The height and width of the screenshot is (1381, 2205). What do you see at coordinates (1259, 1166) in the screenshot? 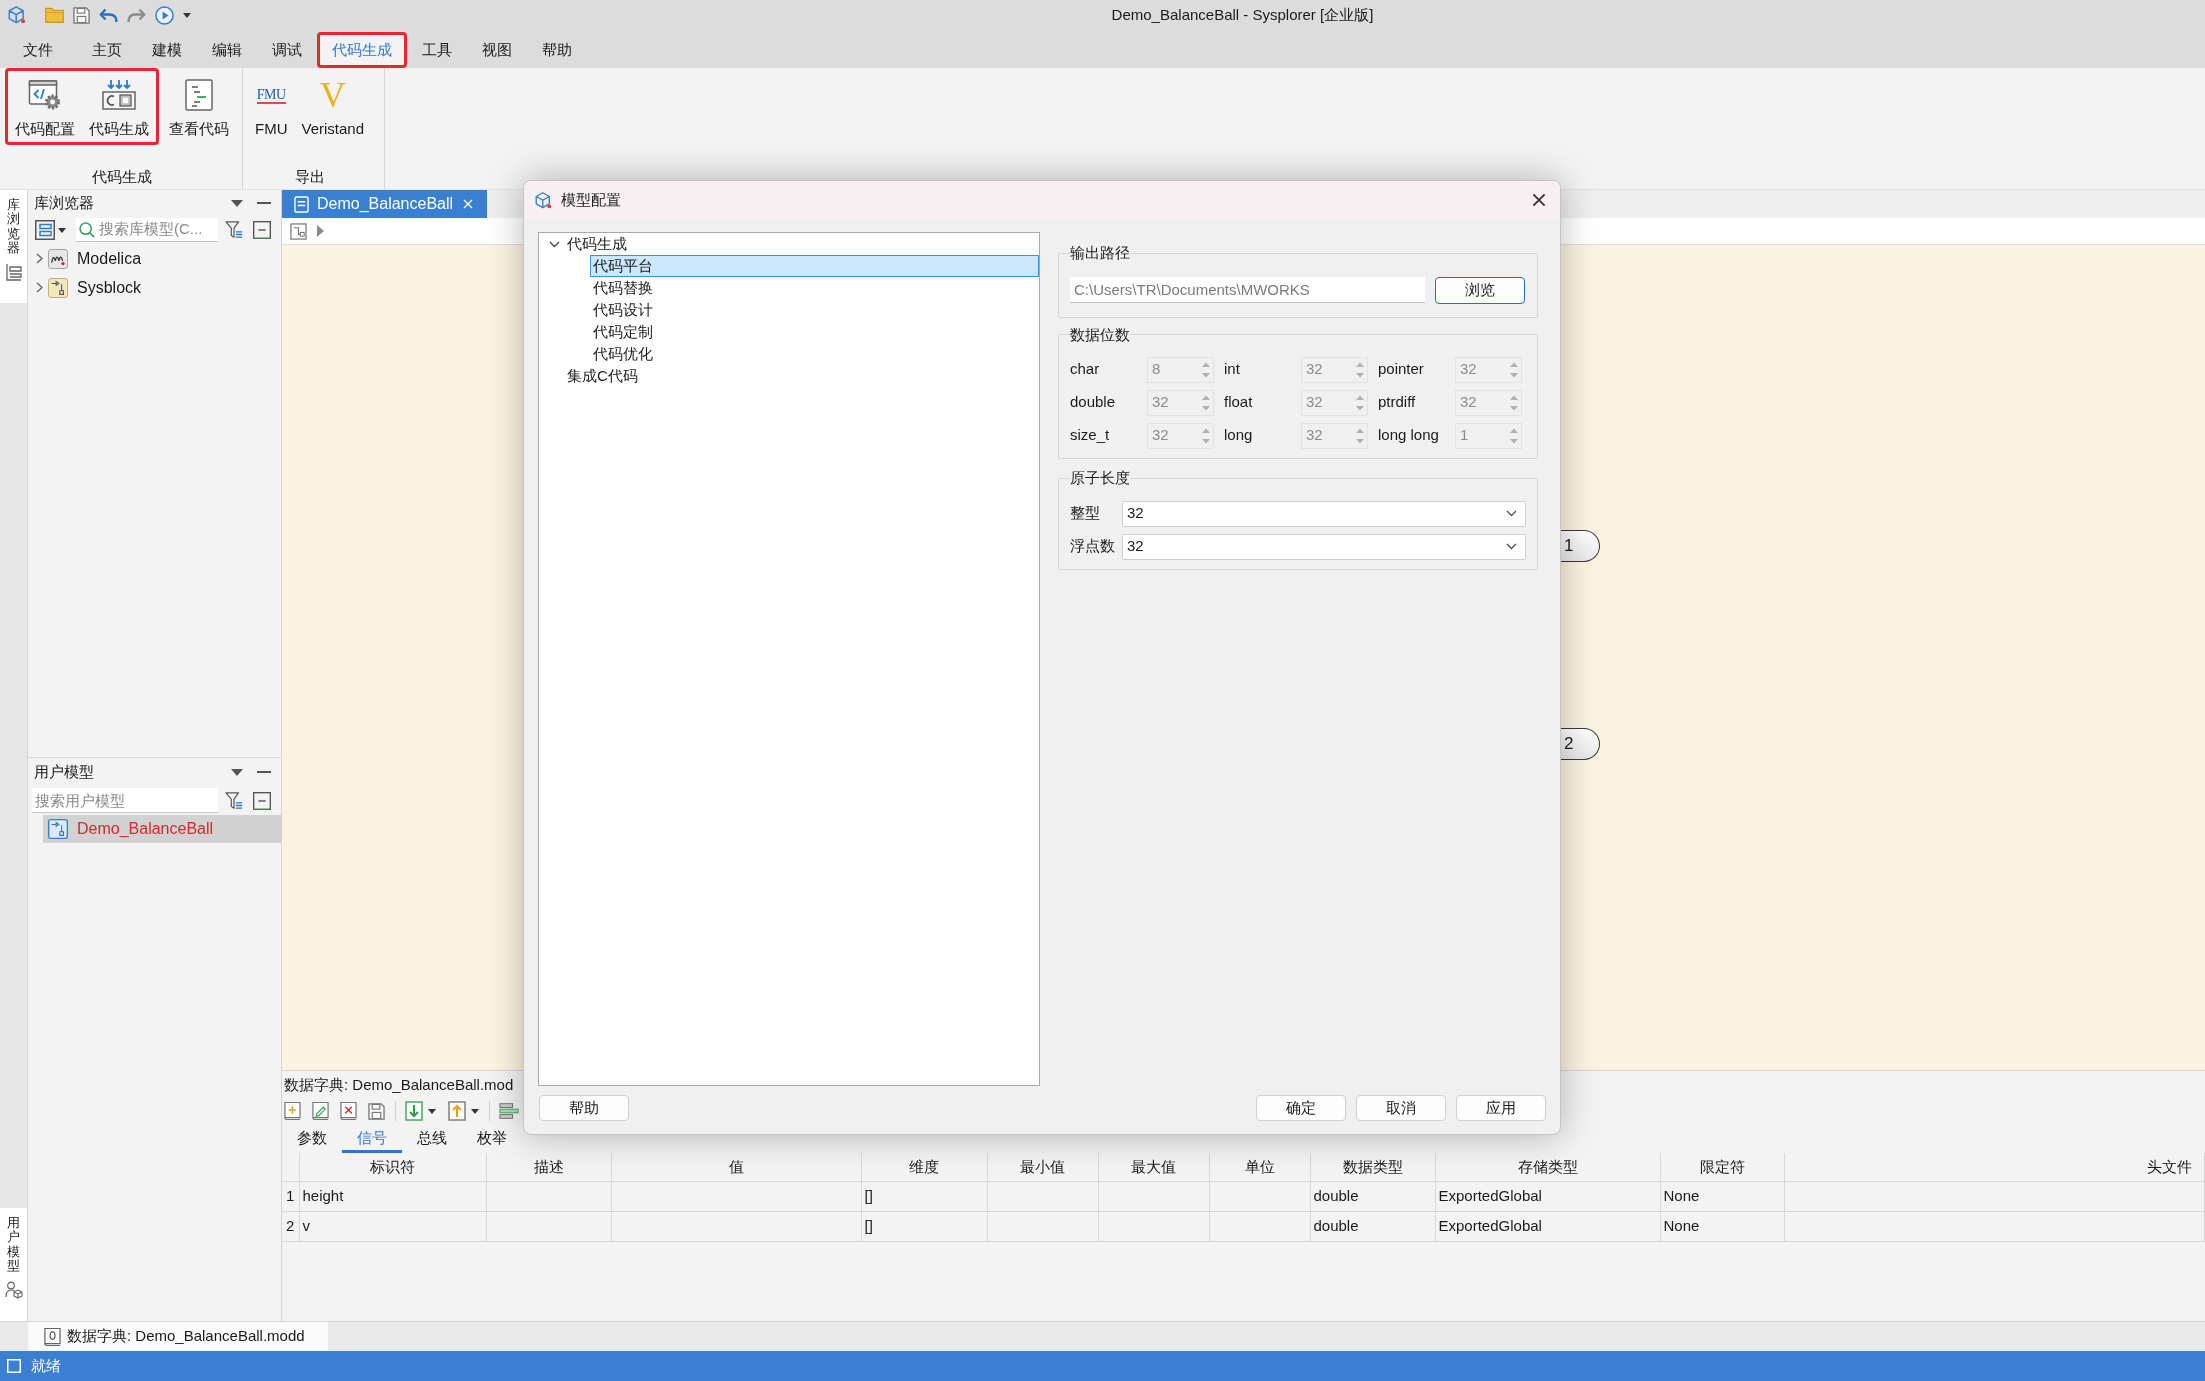
I see `column-header: 单位` at bounding box center [1259, 1166].